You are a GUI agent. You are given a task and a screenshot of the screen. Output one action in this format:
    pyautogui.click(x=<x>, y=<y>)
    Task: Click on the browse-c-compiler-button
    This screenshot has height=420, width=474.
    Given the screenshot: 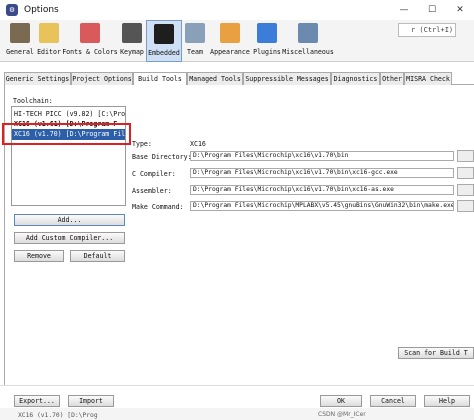 What is the action you would take?
    pyautogui.click(x=465, y=173)
    